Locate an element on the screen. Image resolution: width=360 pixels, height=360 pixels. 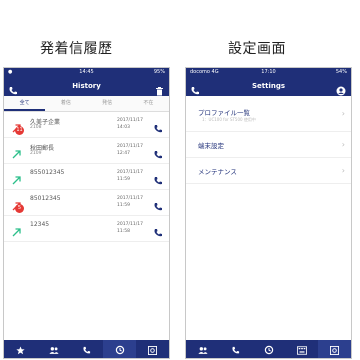
maintenance-label: メンテナンス is located at coordinates (217, 172).